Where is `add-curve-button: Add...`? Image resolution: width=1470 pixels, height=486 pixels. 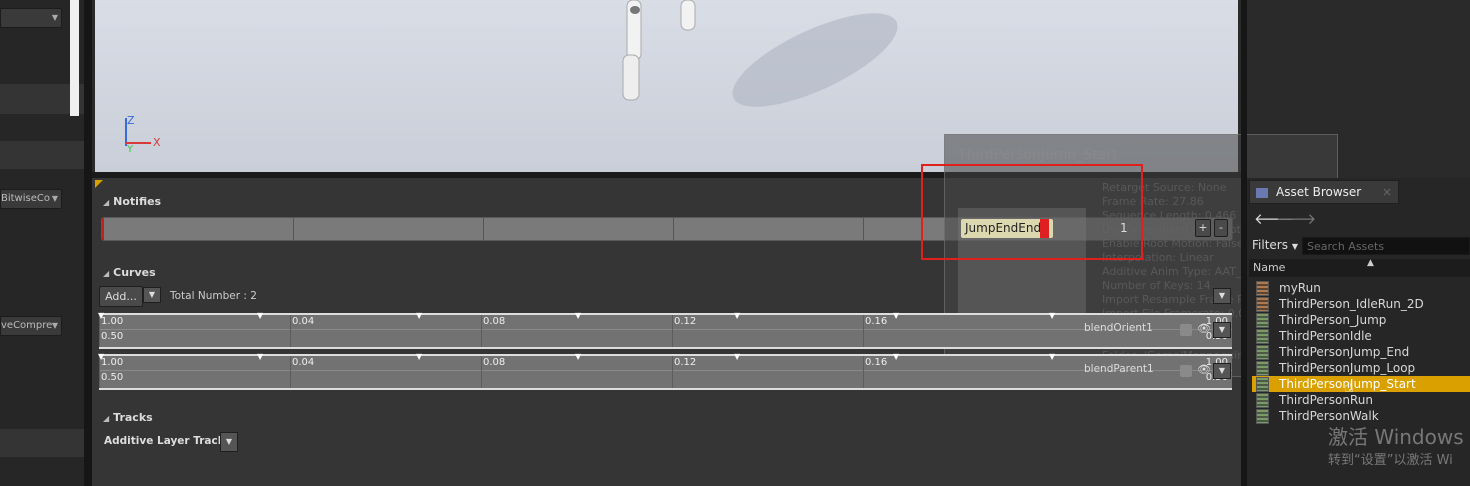 add-curve-button: Add... is located at coordinates (121, 296).